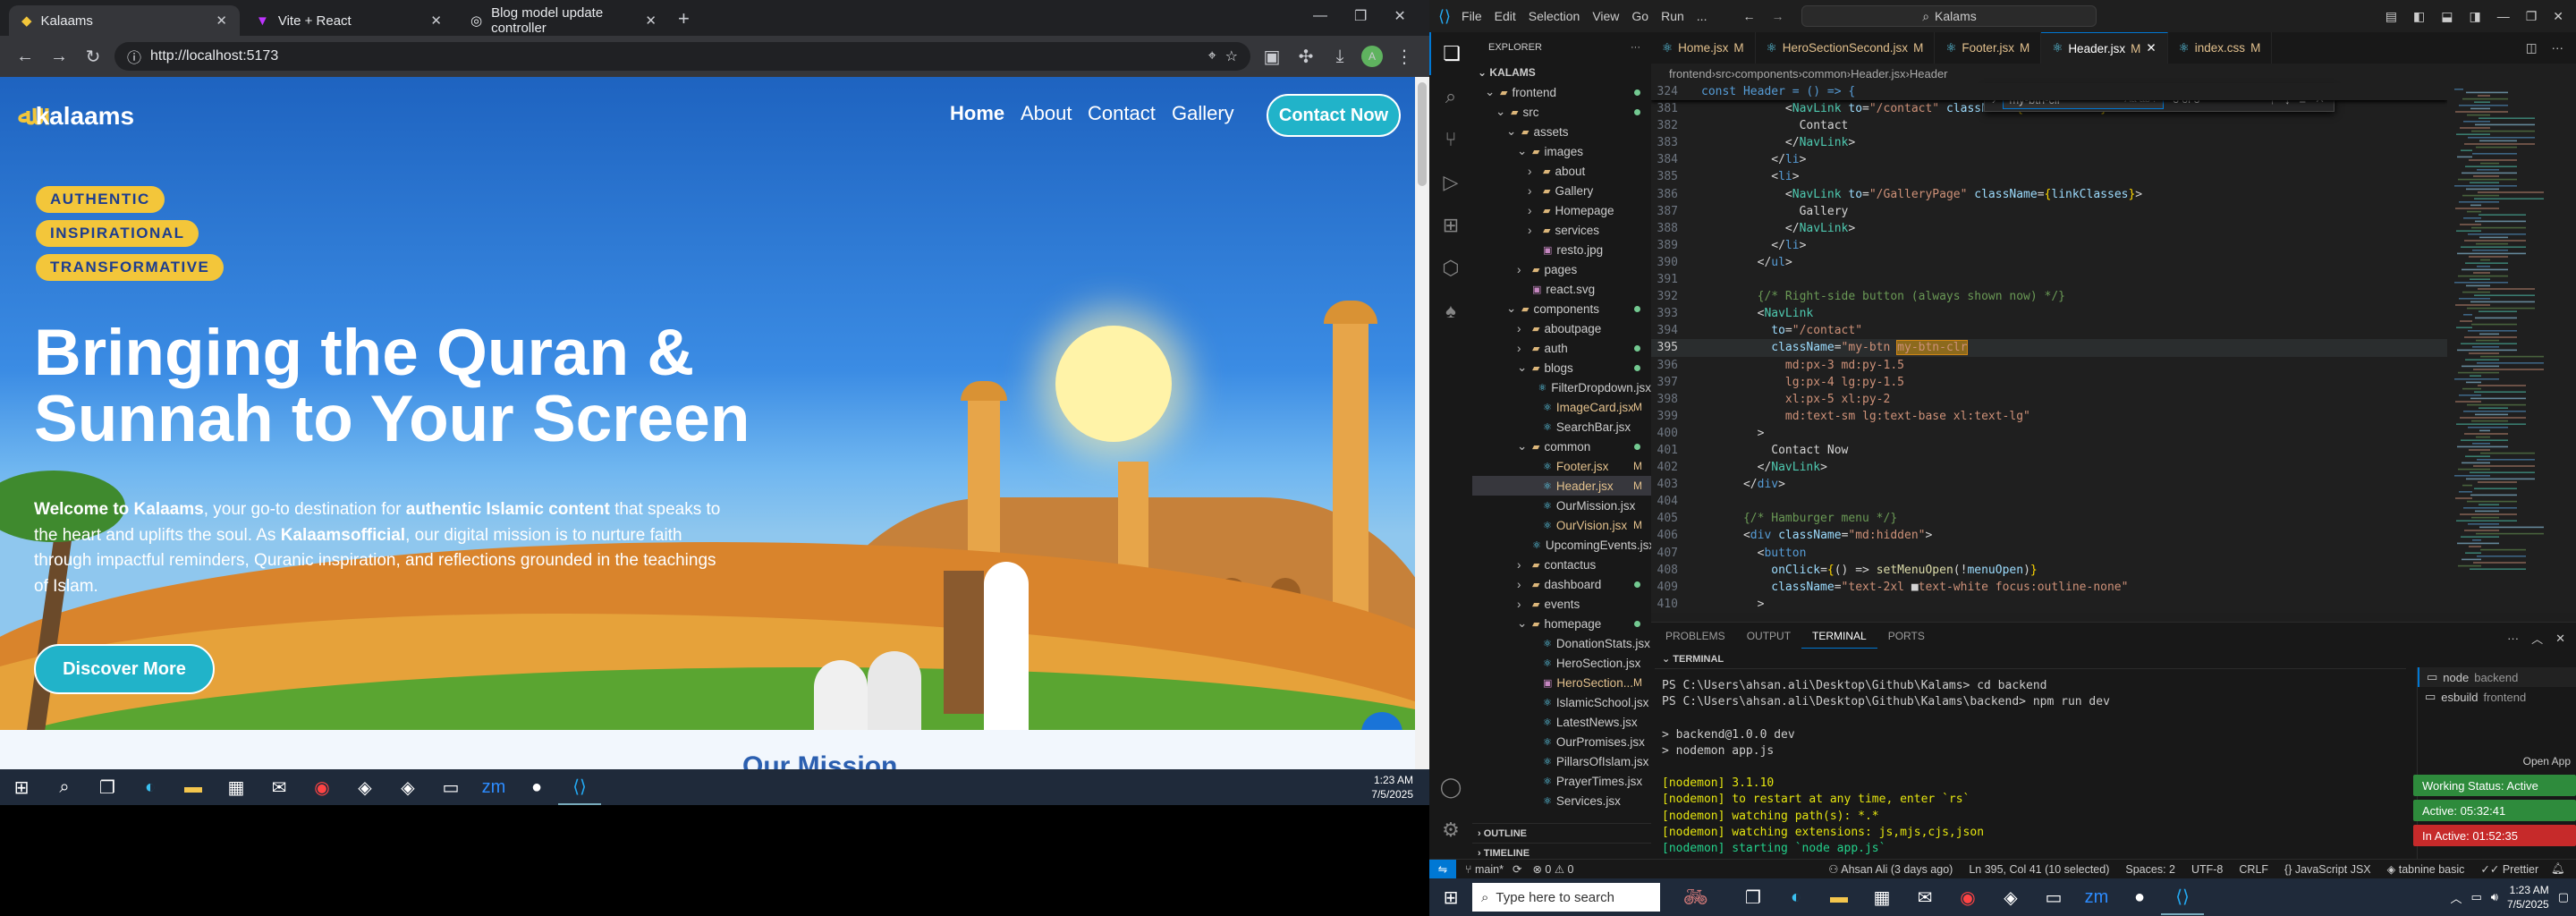  I want to click on zoom-icon: zm, so click(493, 787).